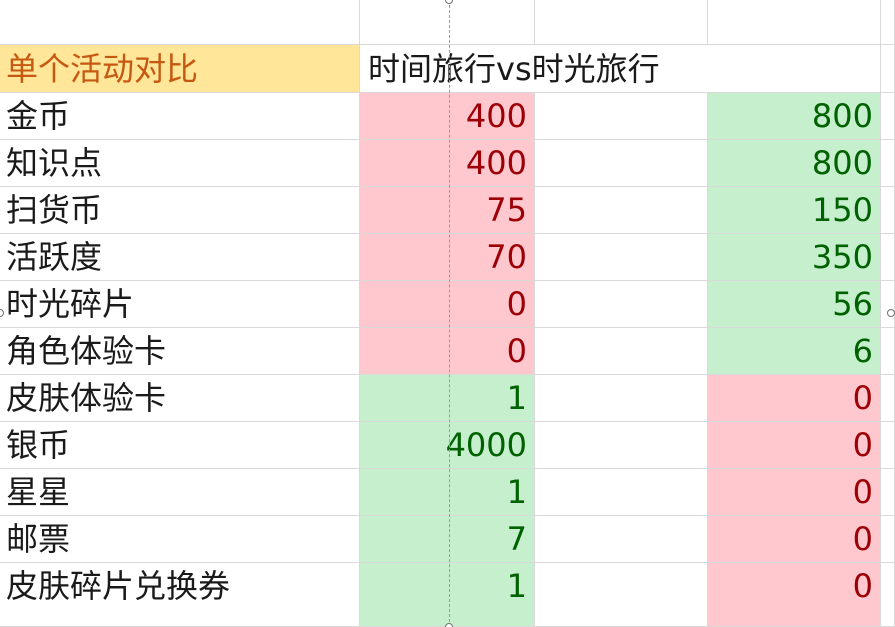  What do you see at coordinates (447, 210) in the screenshot?
I see `time-travel-value-cell: 75` at bounding box center [447, 210].